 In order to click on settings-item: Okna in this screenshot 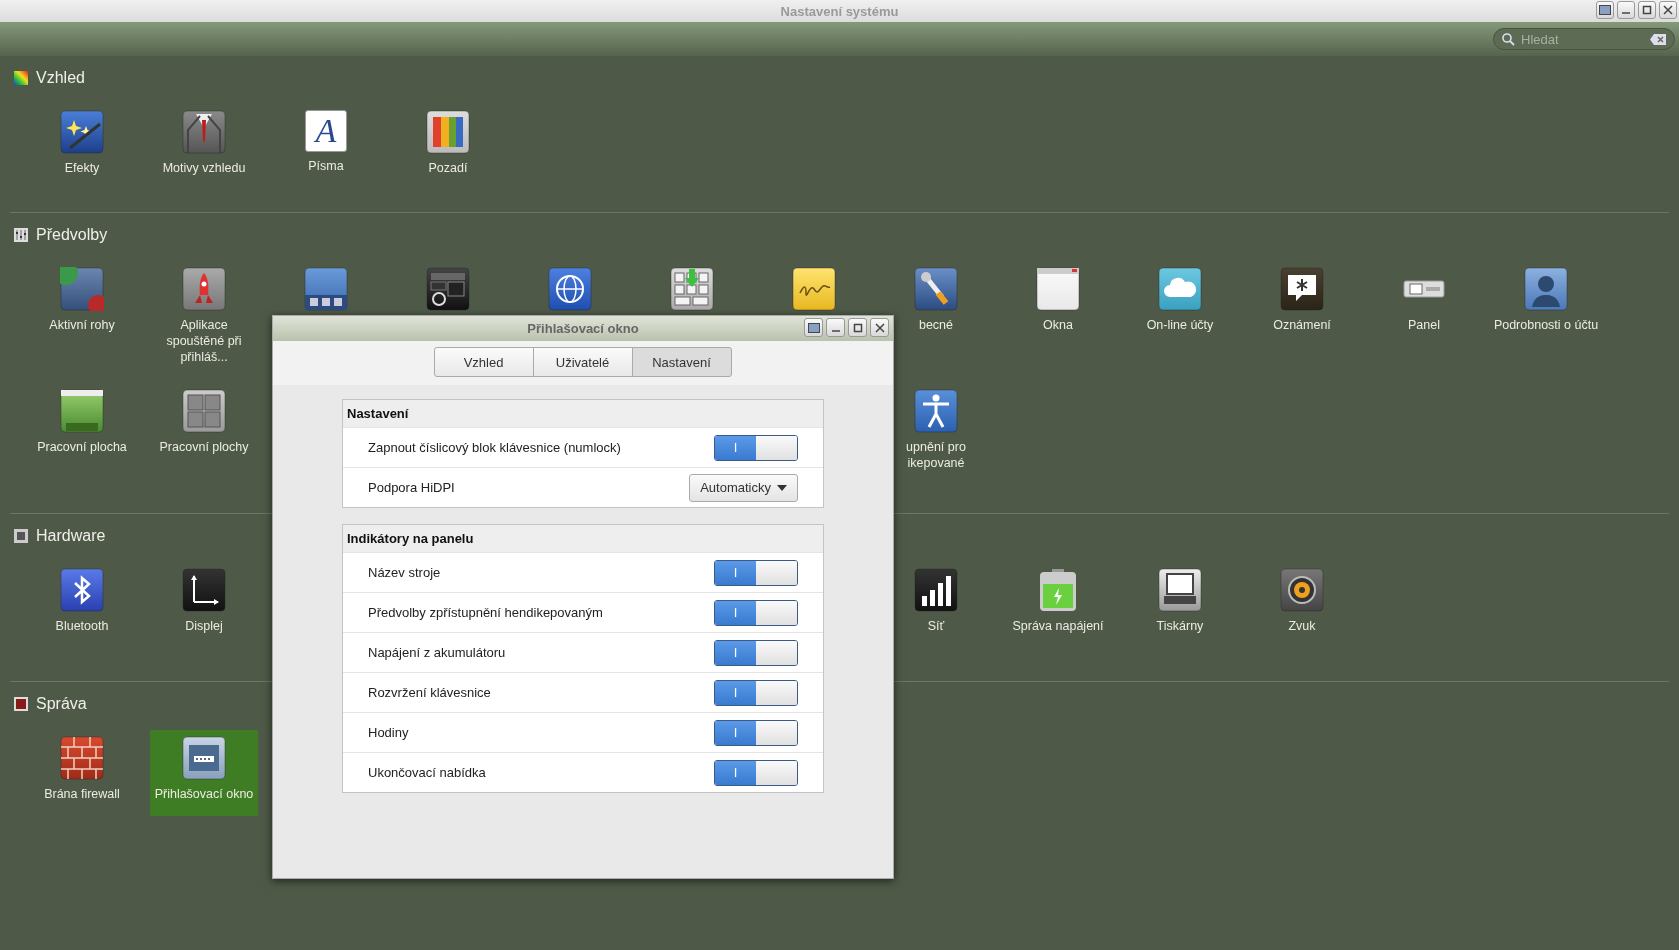, I will do `click(1058, 304)`.